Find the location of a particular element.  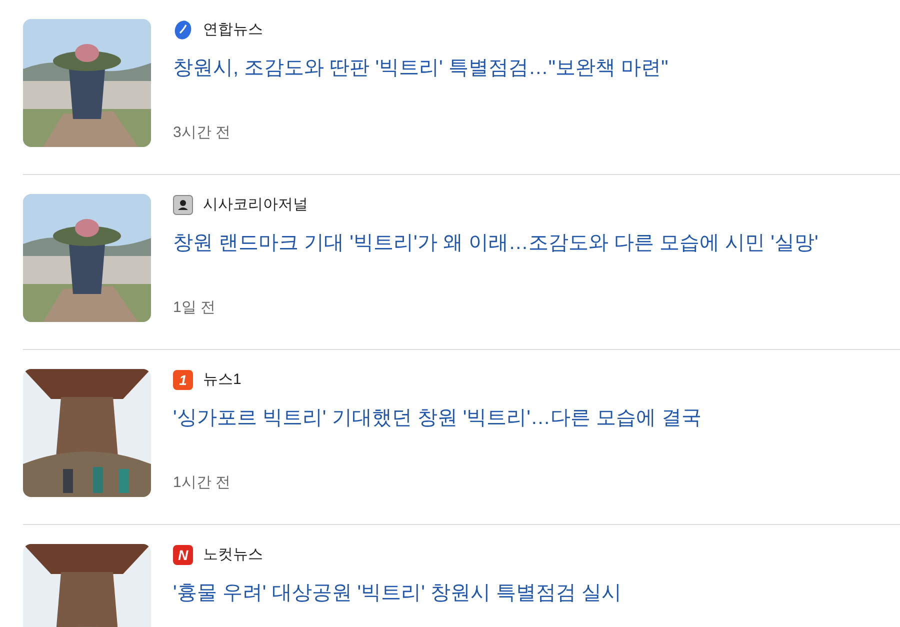

headline-link: 창원 랜드마크 기대 '빅트리'가 왜 이래…조감도와 다른 모습에 시민 '실망' is located at coordinates (495, 243).